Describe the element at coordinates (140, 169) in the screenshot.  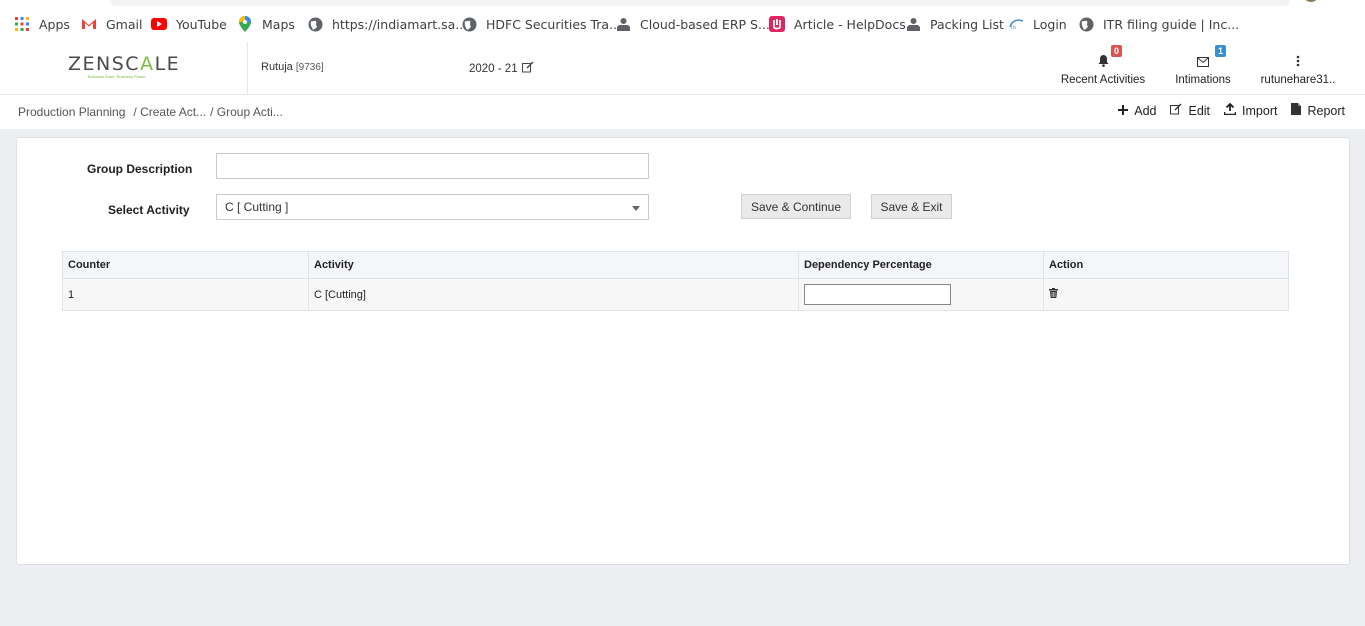
I see `group-description-label: Group Description` at that location.